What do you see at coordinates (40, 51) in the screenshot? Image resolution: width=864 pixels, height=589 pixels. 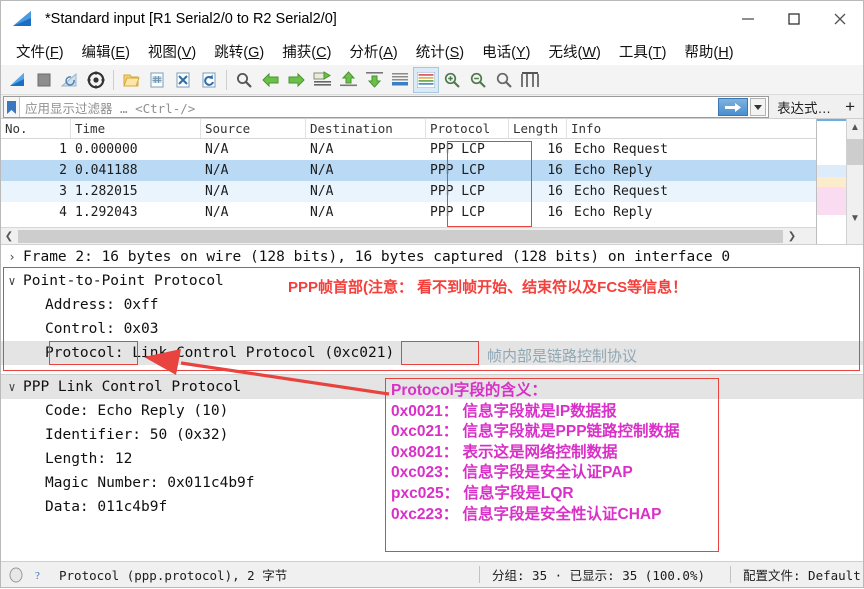 I see `menu-file: 文件(F)` at bounding box center [40, 51].